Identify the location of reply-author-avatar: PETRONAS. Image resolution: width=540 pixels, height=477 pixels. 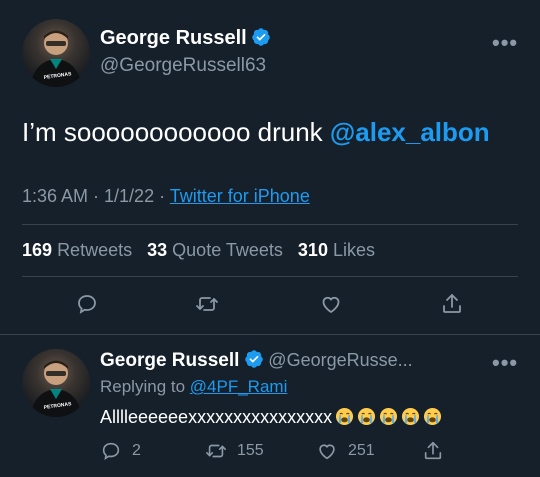
(56, 383).